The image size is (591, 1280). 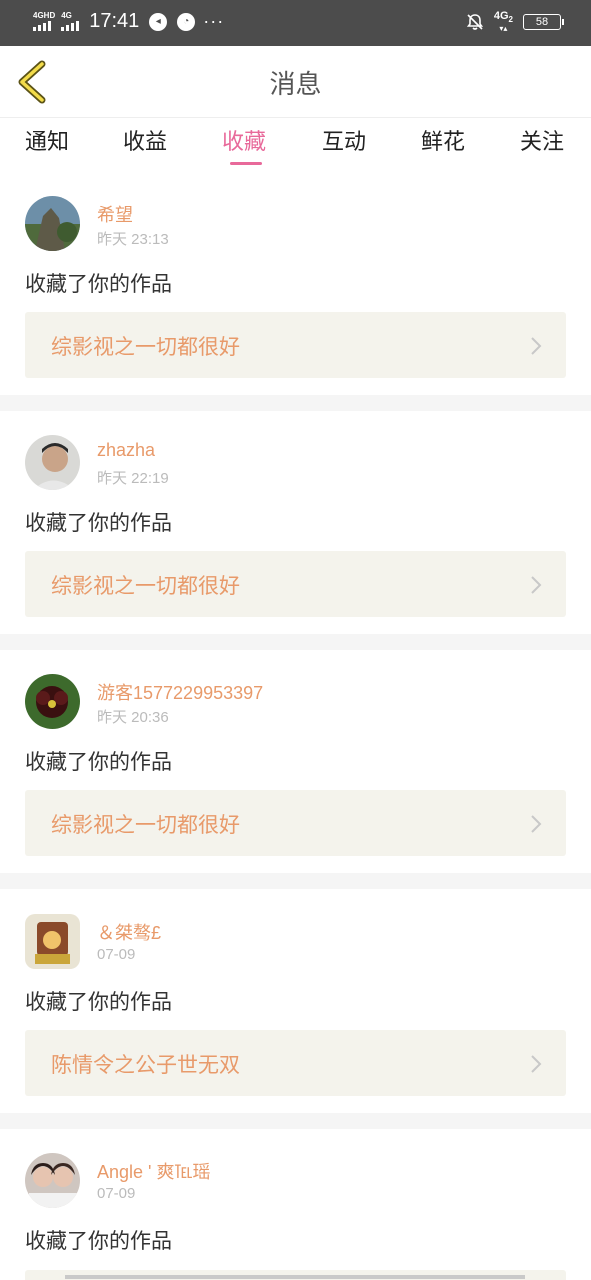 I want to click on loading-placeholder, so click(x=295, y=1277).